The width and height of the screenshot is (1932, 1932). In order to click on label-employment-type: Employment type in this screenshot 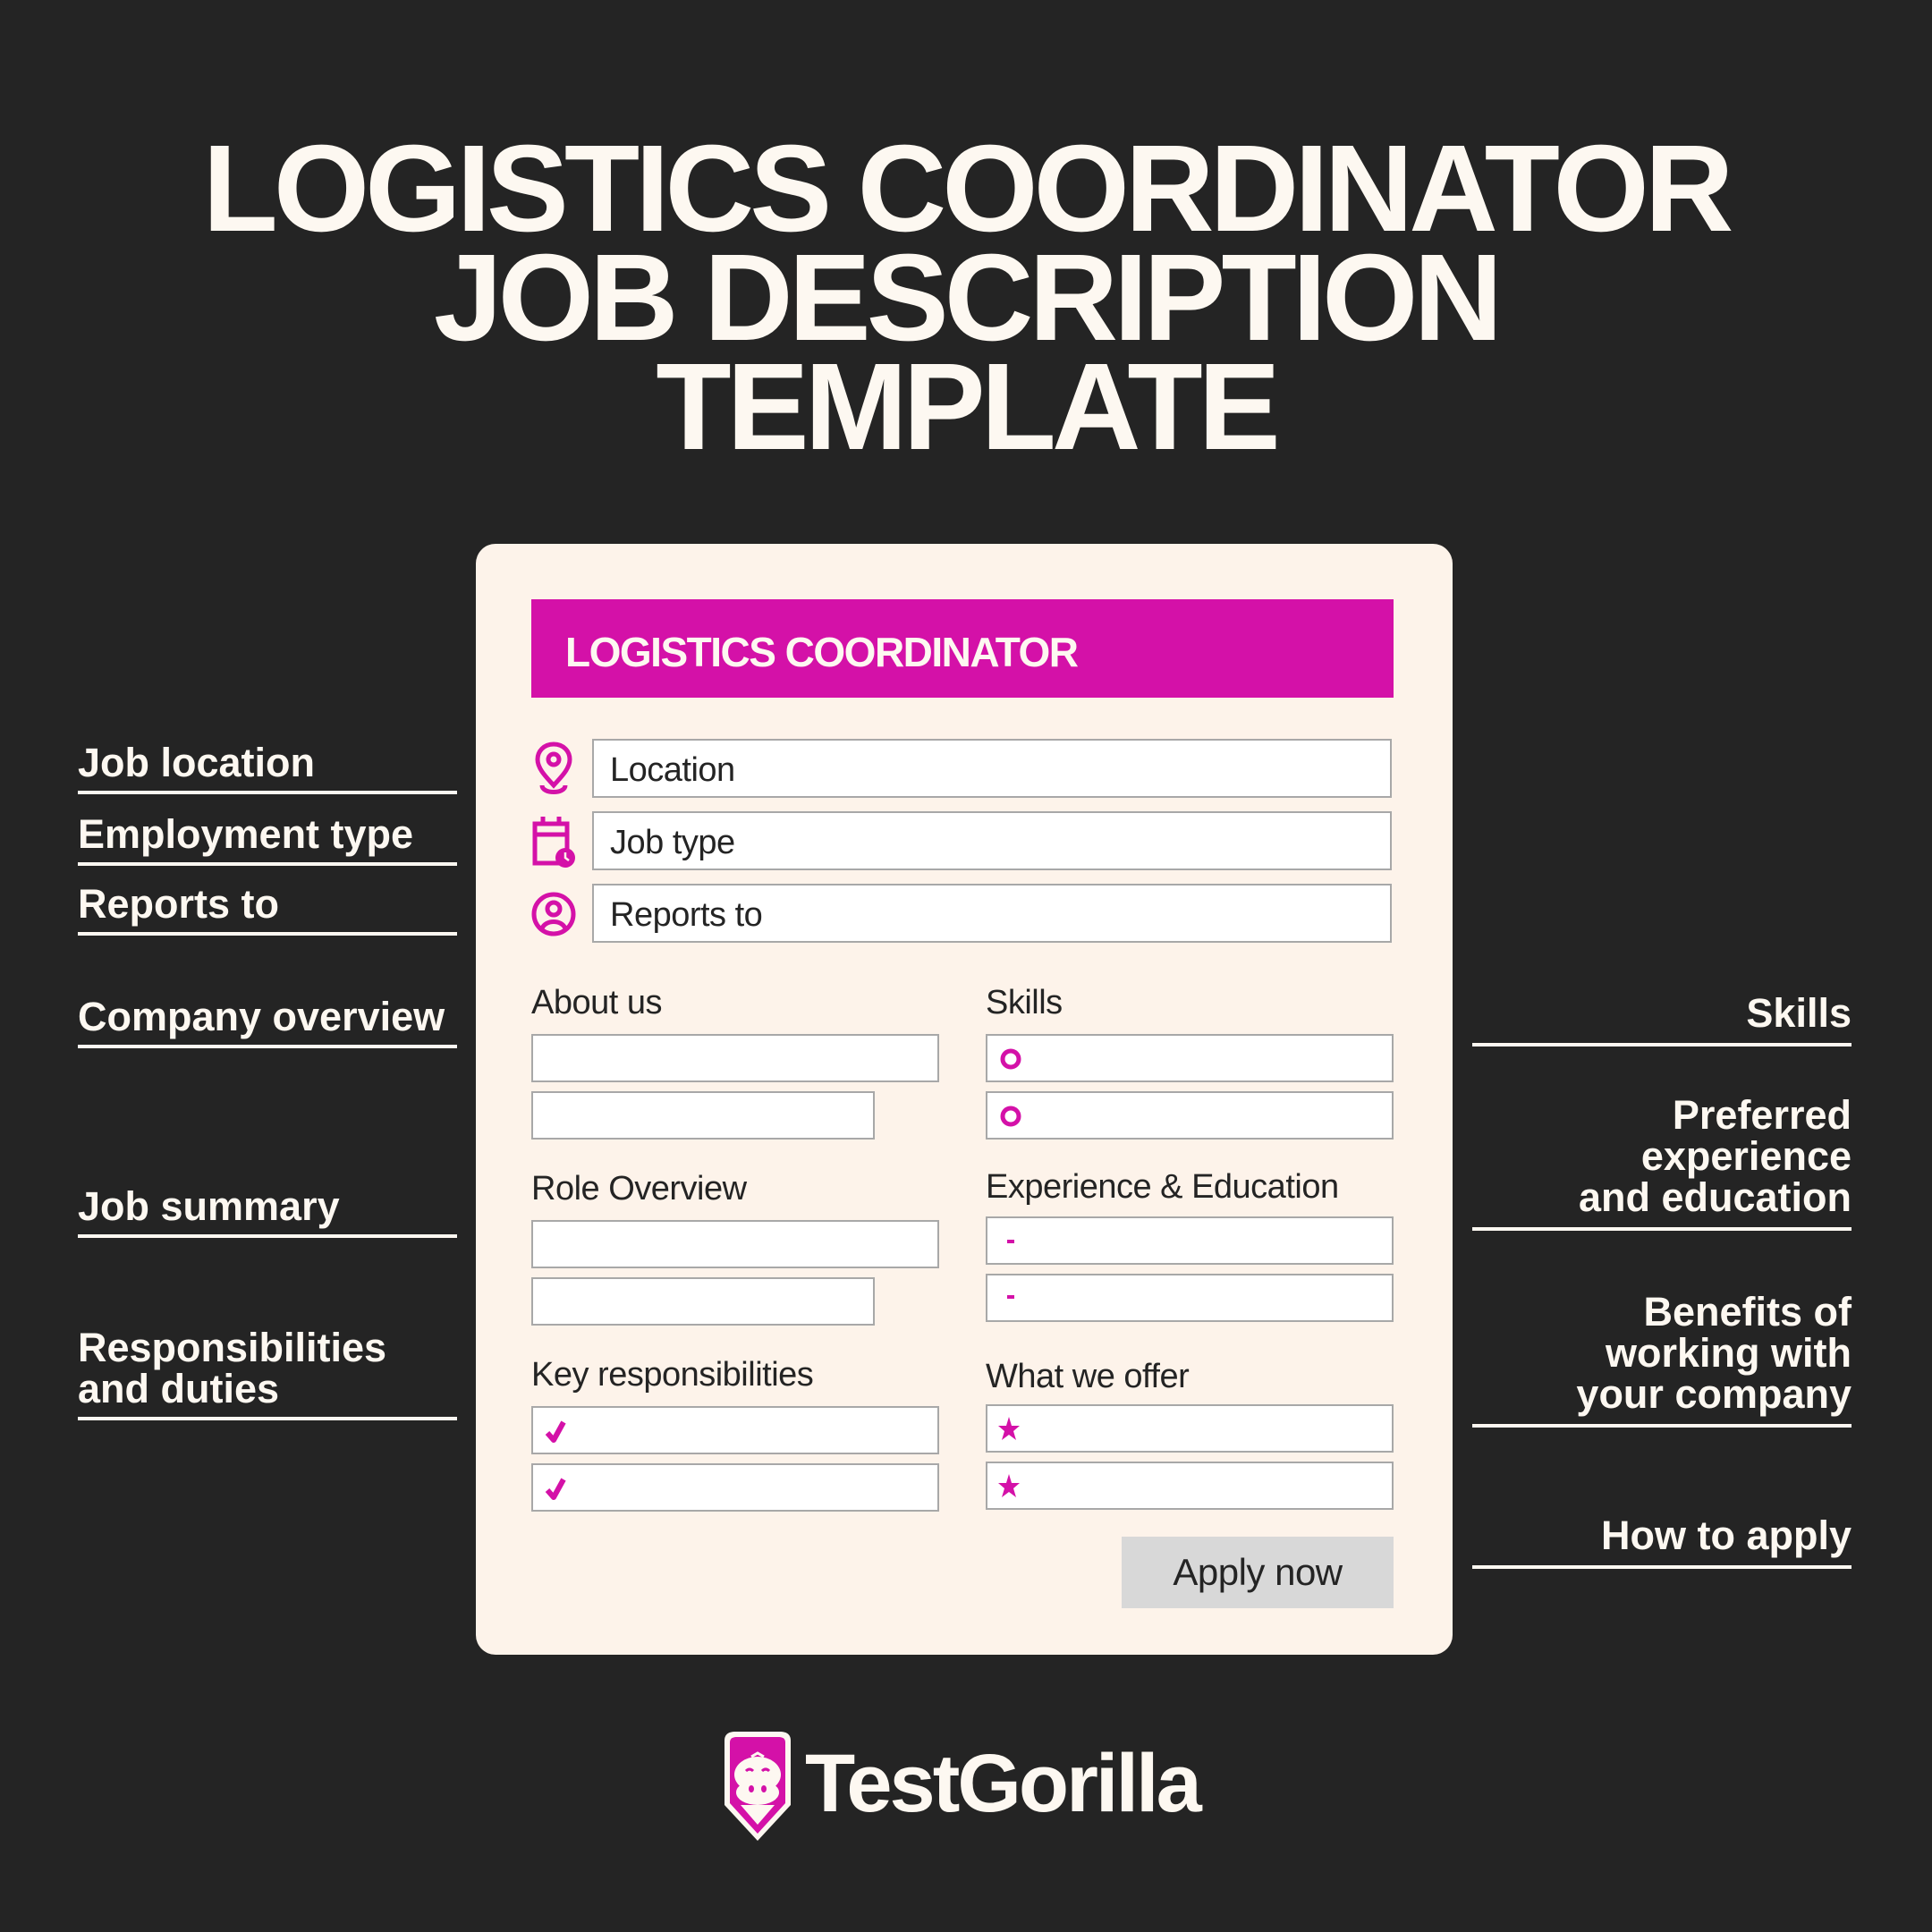, I will do `click(267, 840)`.